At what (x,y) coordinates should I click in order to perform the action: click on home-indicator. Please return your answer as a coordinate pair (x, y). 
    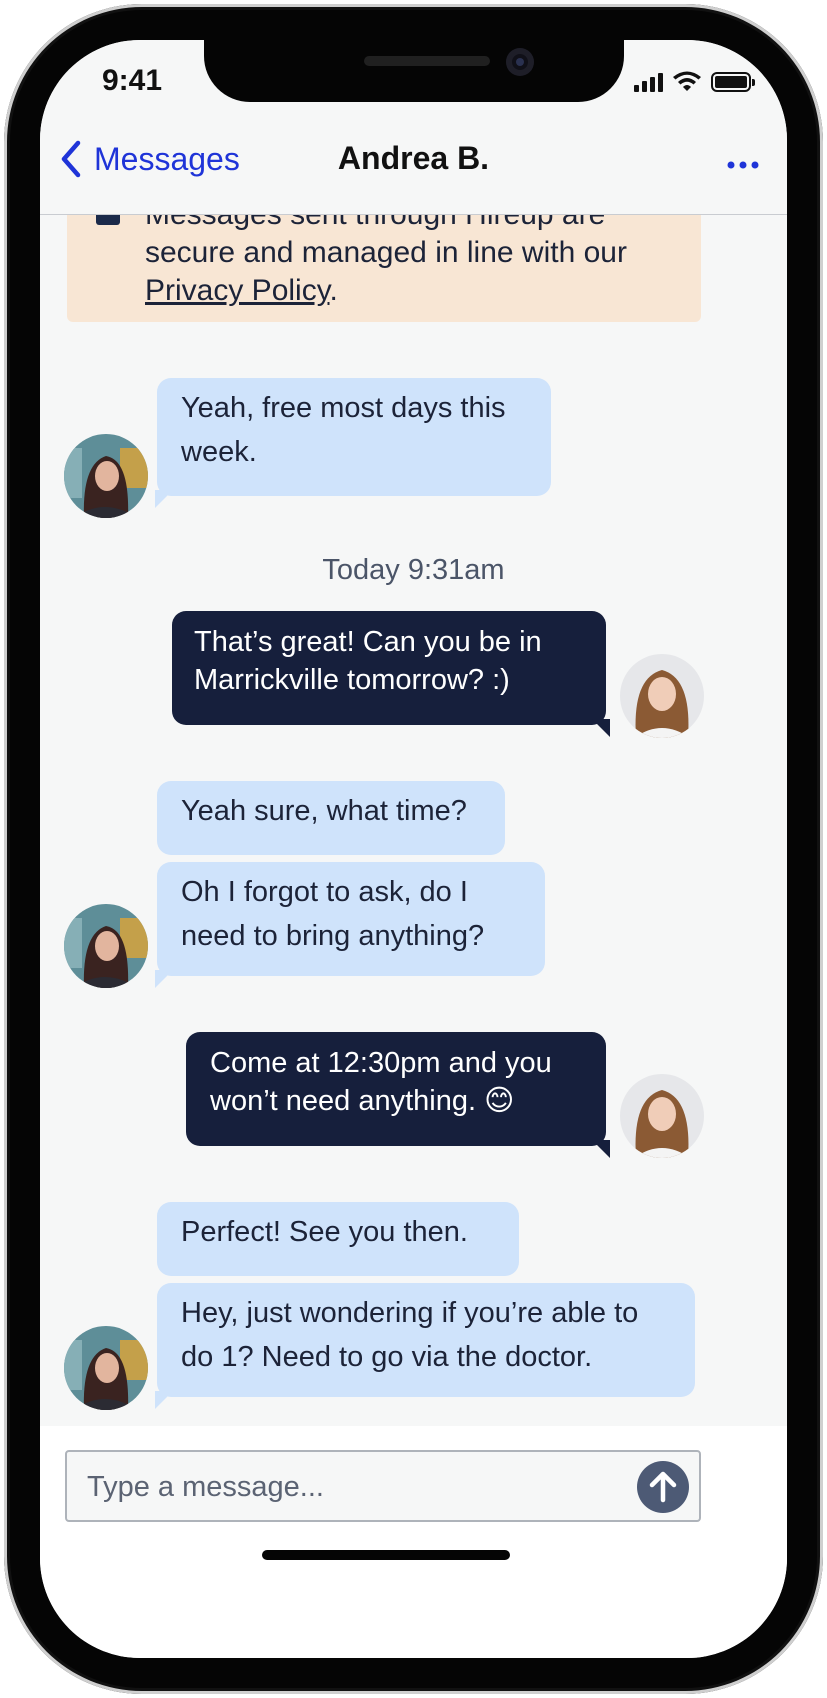
    Looking at the image, I should click on (386, 1555).